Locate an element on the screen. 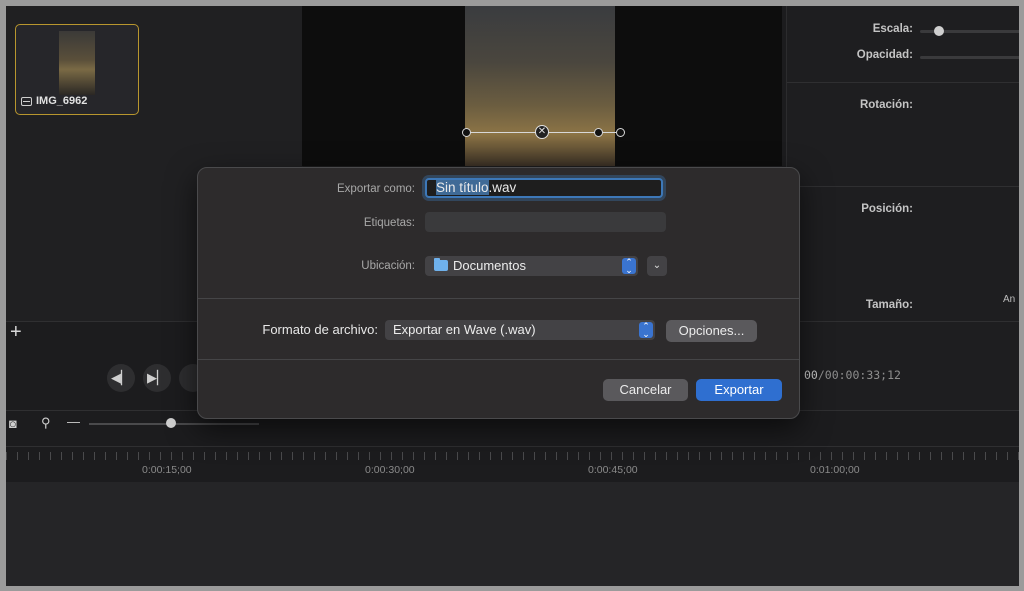  tags-label: Etiquetas: is located at coordinates (389, 223).